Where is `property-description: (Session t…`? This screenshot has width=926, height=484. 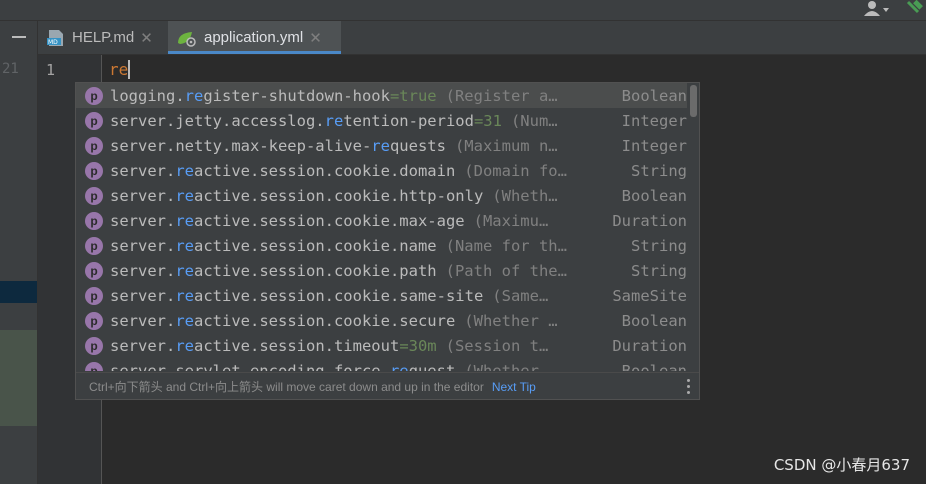
property-description: (Session t… is located at coordinates (497, 345).